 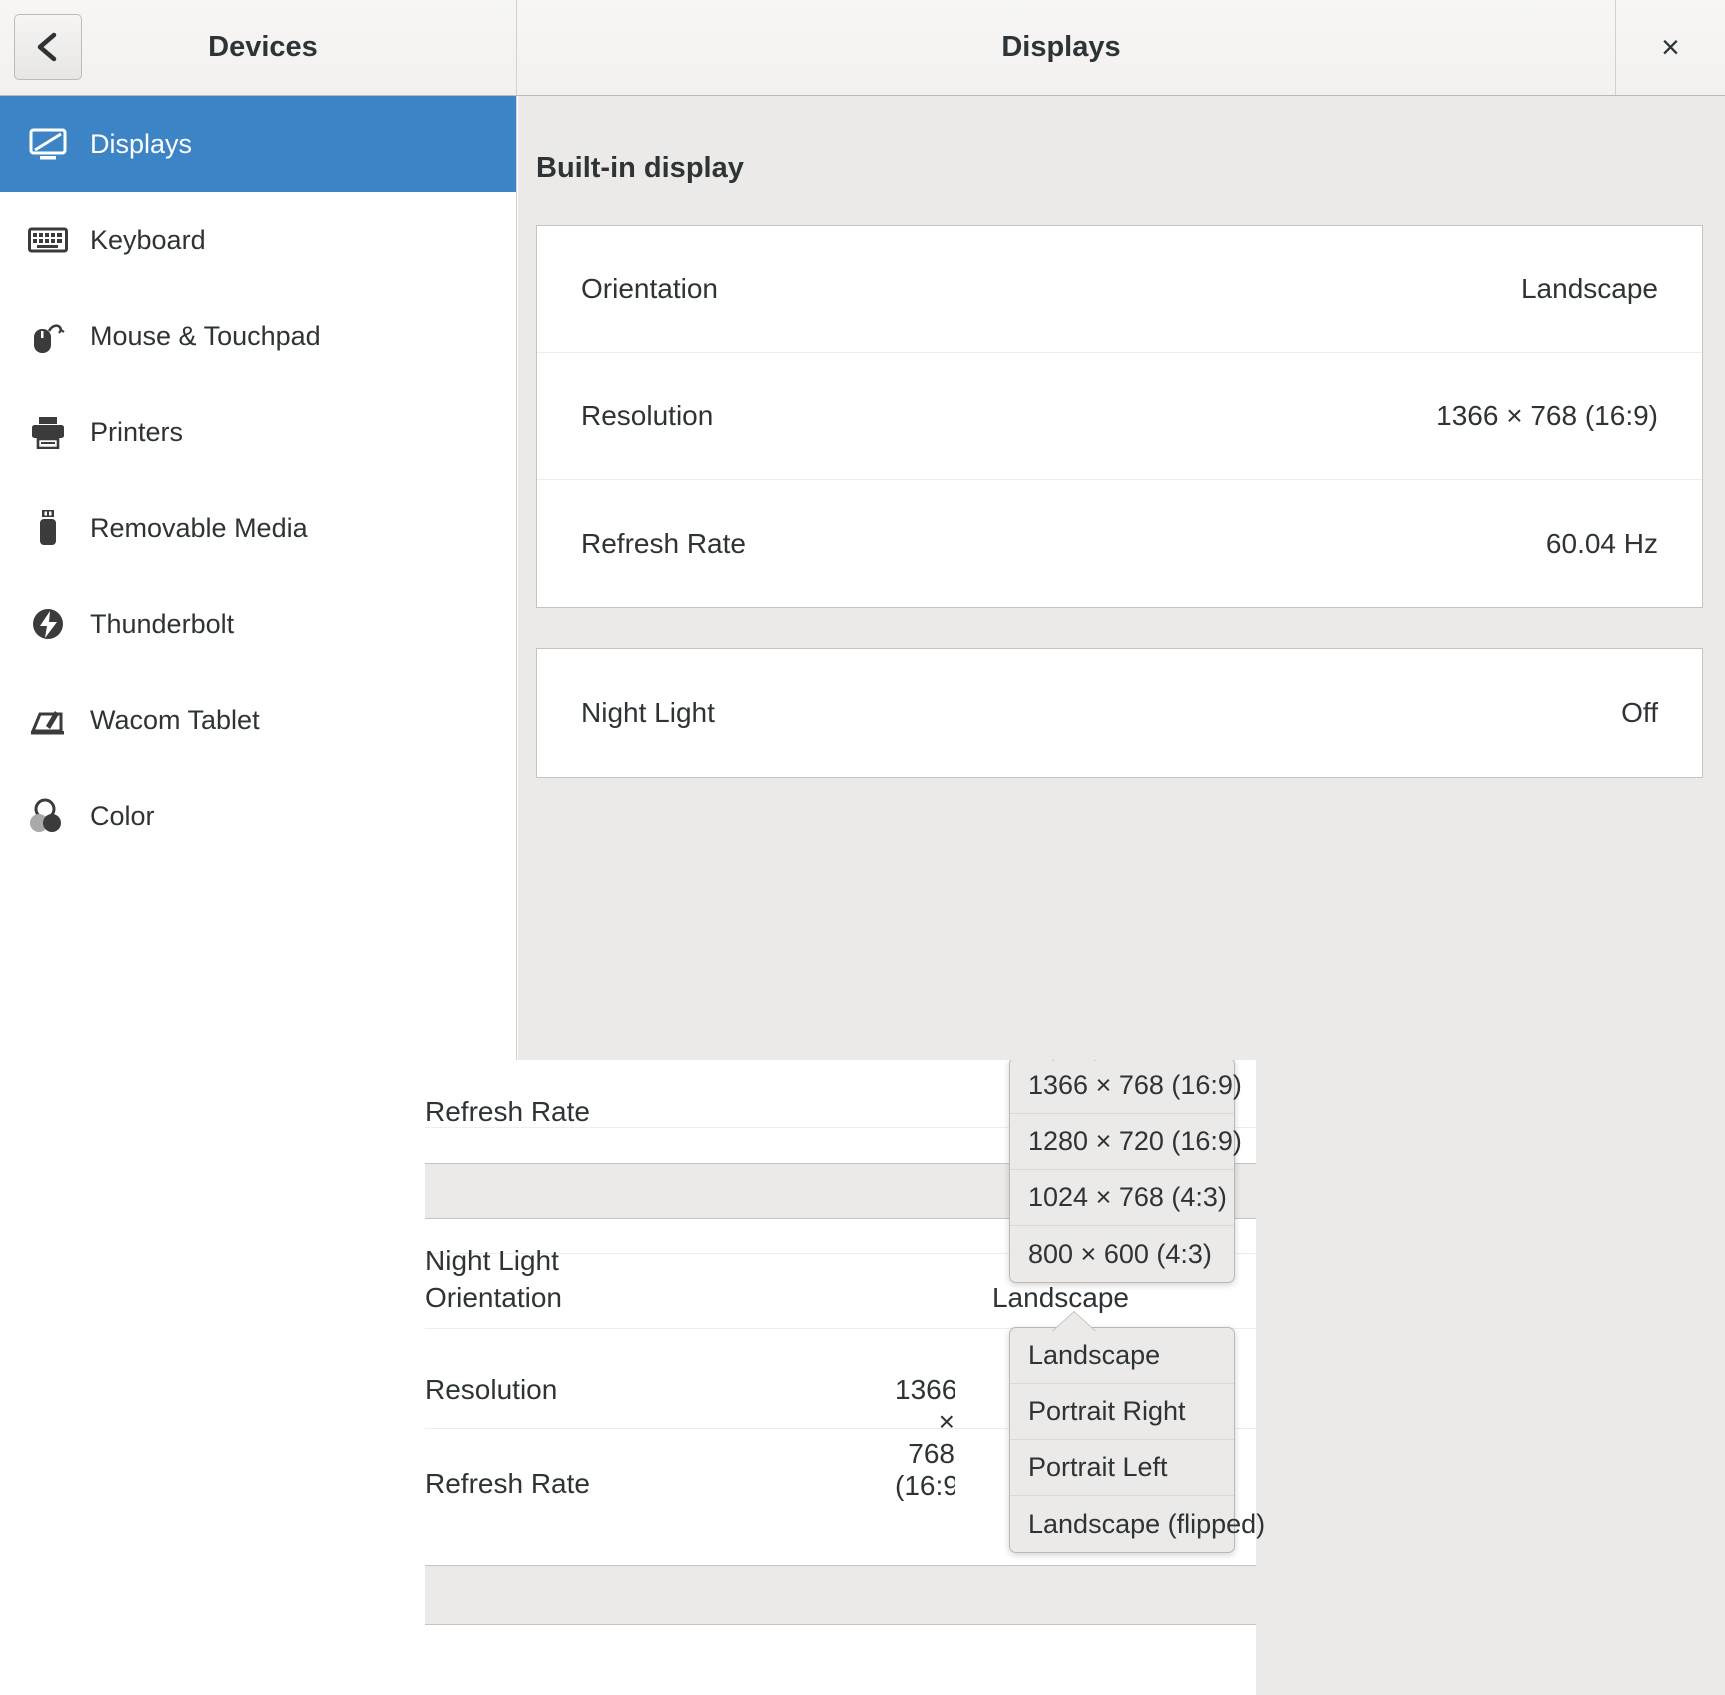 What do you see at coordinates (1060, 1297) in the screenshot?
I see `overlay-value-orientation: Landscape` at bounding box center [1060, 1297].